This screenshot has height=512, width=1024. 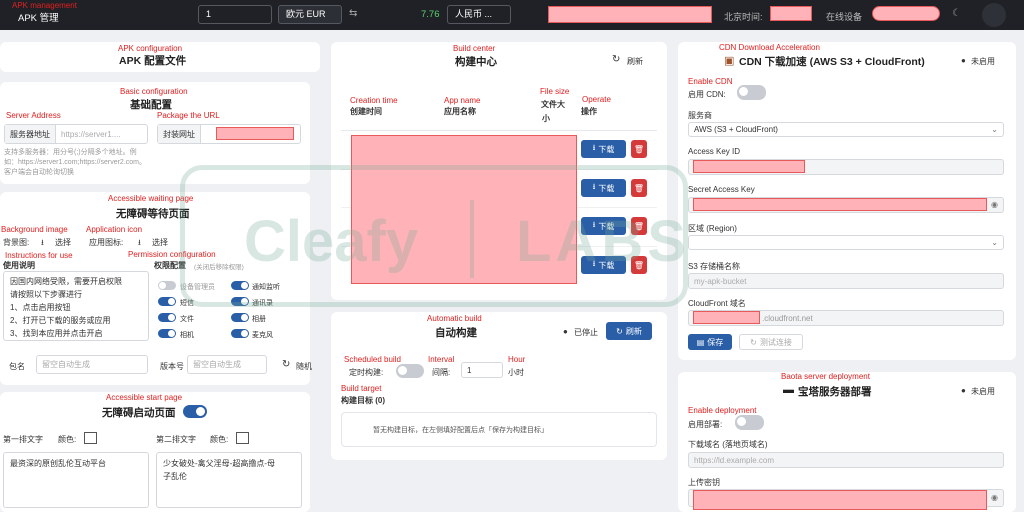 I want to click on permission-toggle-notification, so click(x=240, y=285).